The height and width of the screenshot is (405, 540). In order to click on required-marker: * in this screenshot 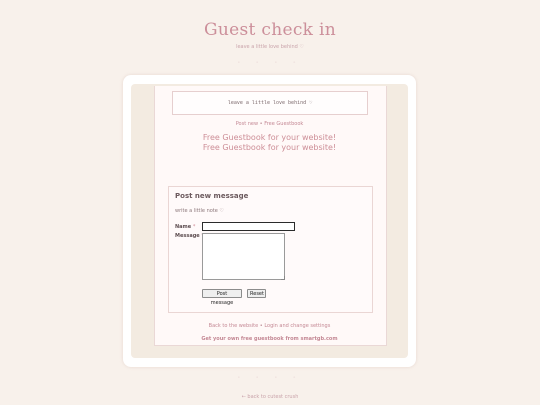, I will do `click(194, 227)`.